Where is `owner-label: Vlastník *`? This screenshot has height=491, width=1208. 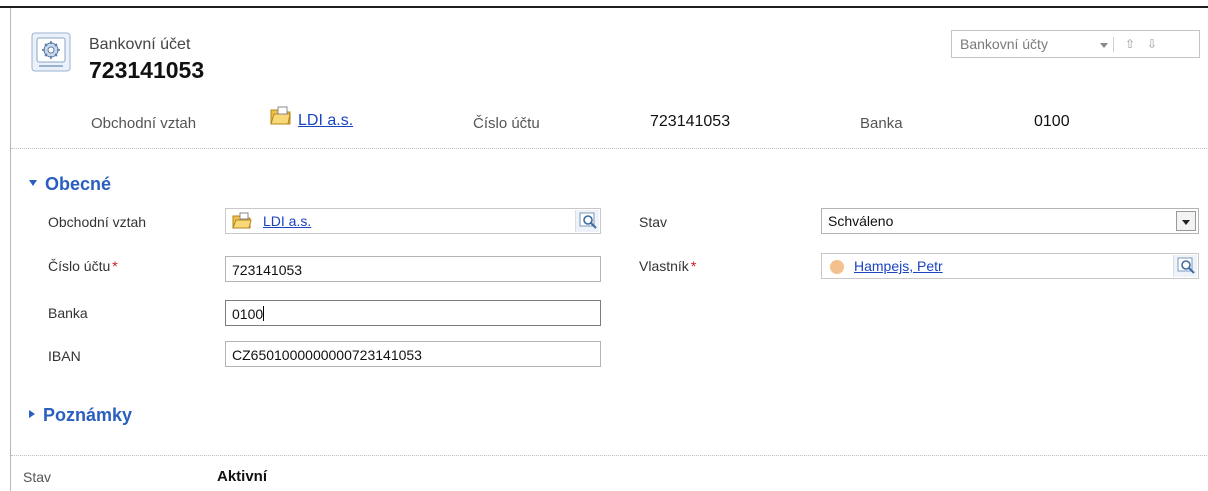
owner-label: Vlastník * is located at coordinates (668, 266).